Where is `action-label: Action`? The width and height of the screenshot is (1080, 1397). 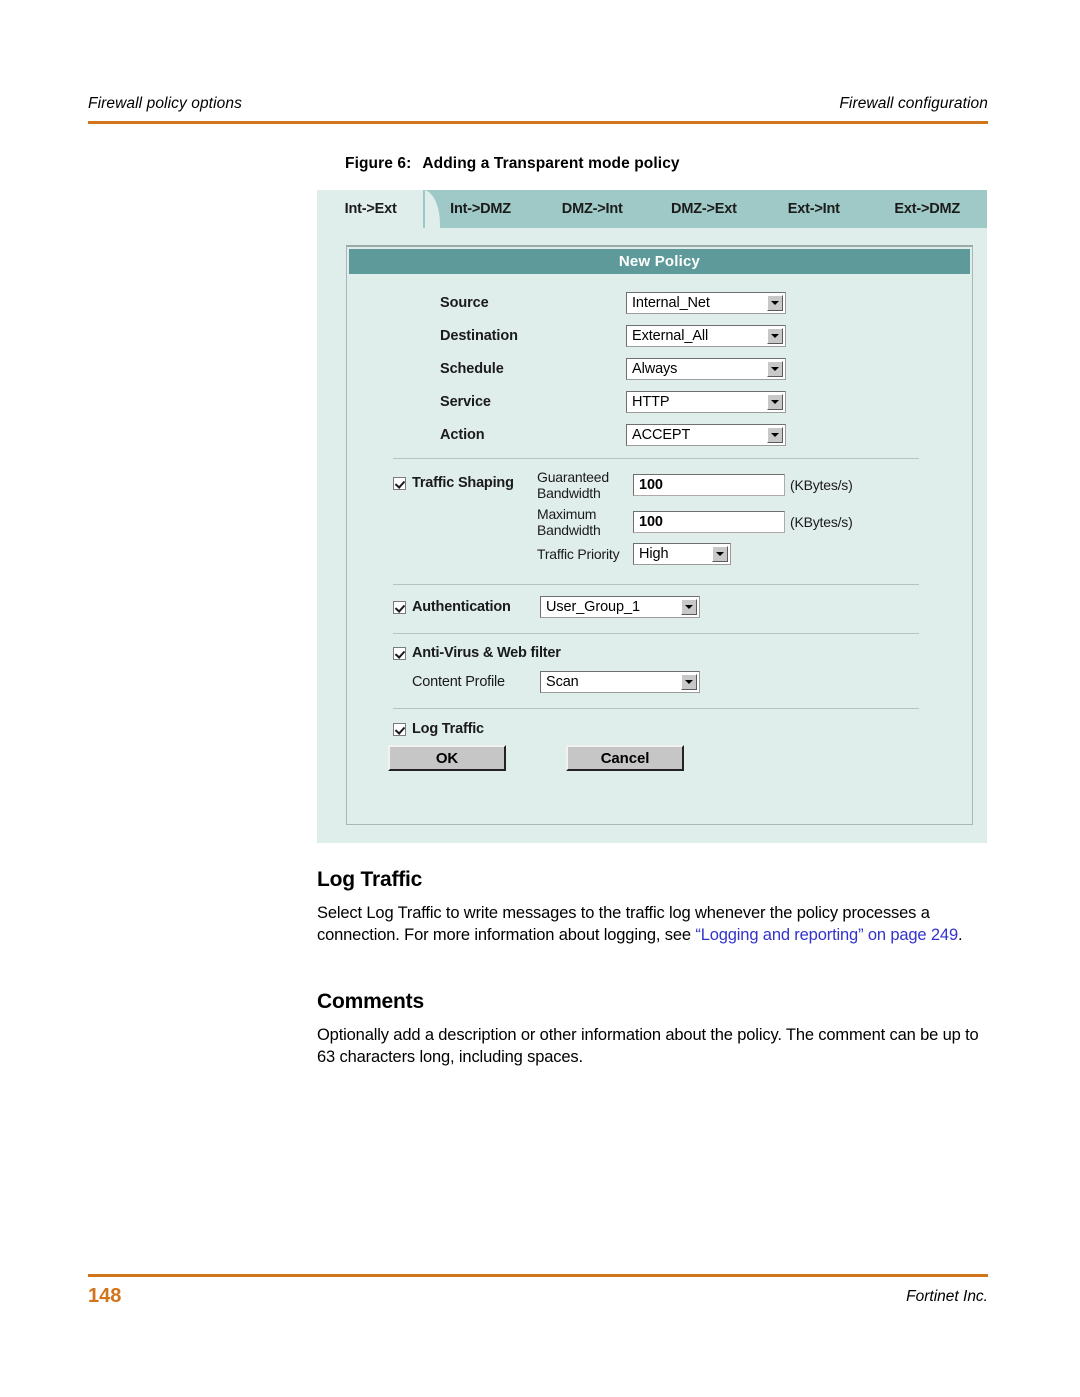
action-label: Action is located at coordinates (462, 434).